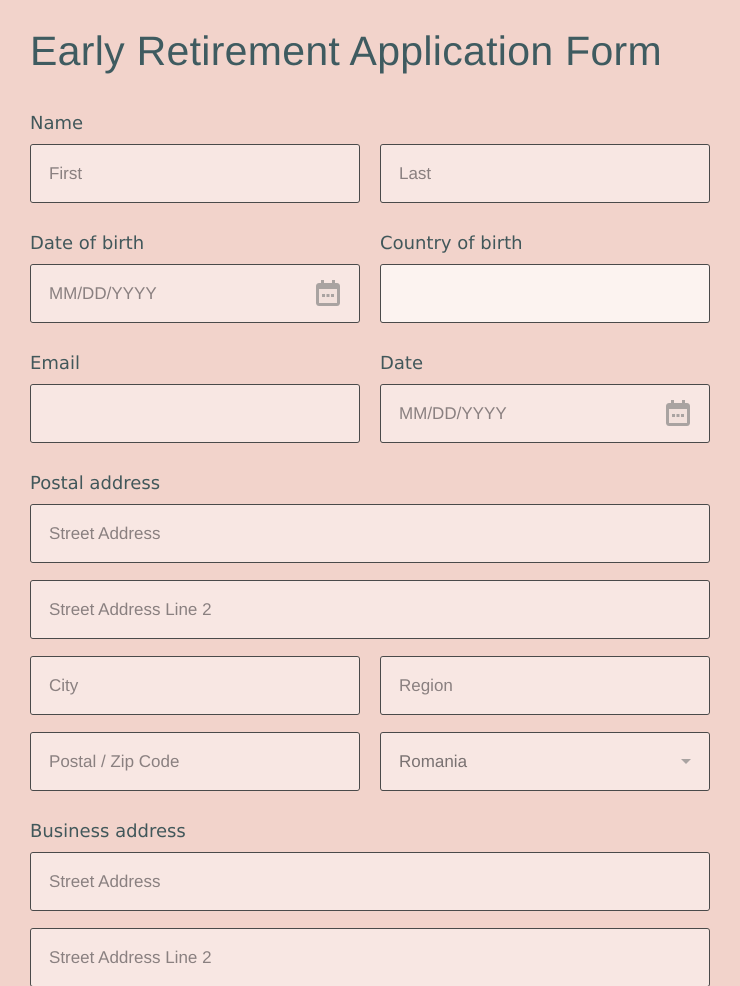 The height and width of the screenshot is (986, 740). Describe the element at coordinates (545, 761) in the screenshot. I see `country-dropdown: Romania` at that location.